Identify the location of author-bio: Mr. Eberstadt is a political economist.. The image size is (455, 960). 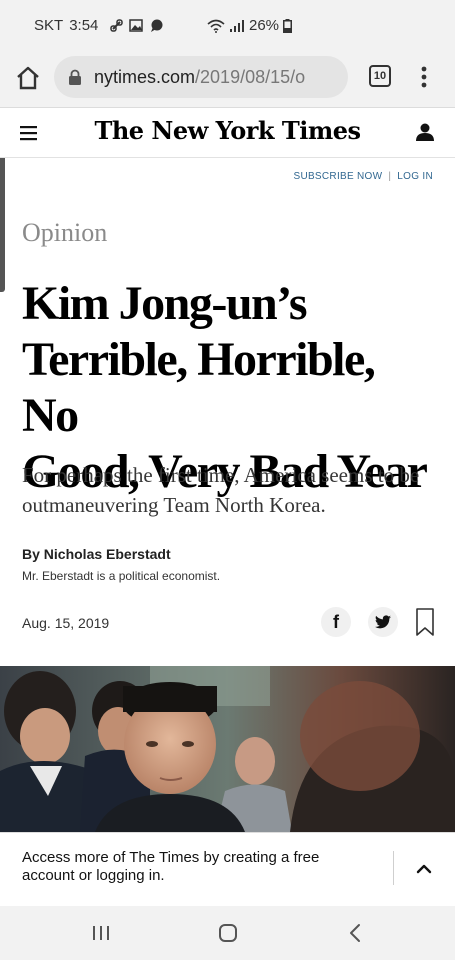
(121, 576).